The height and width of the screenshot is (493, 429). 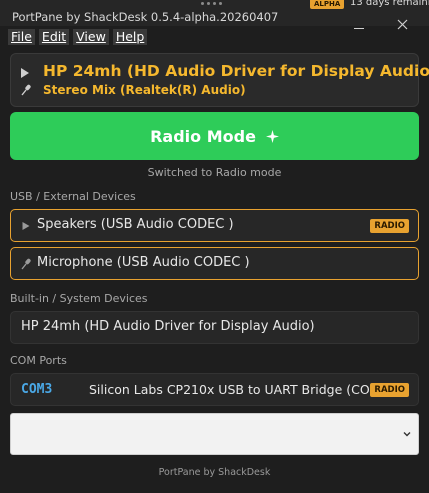 What do you see at coordinates (130, 37) in the screenshot?
I see `menu-help: Help` at bounding box center [130, 37].